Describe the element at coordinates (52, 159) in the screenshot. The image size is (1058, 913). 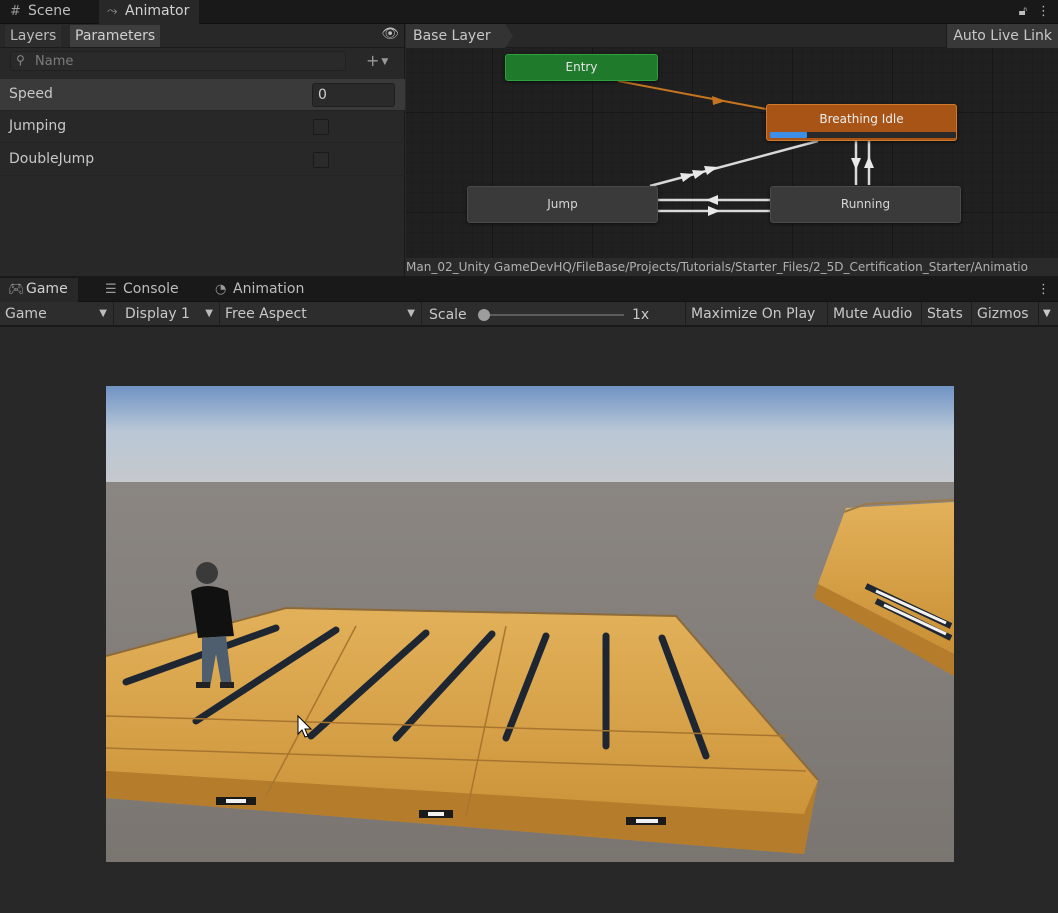
I see `parameter-name: DoubleJump` at that location.